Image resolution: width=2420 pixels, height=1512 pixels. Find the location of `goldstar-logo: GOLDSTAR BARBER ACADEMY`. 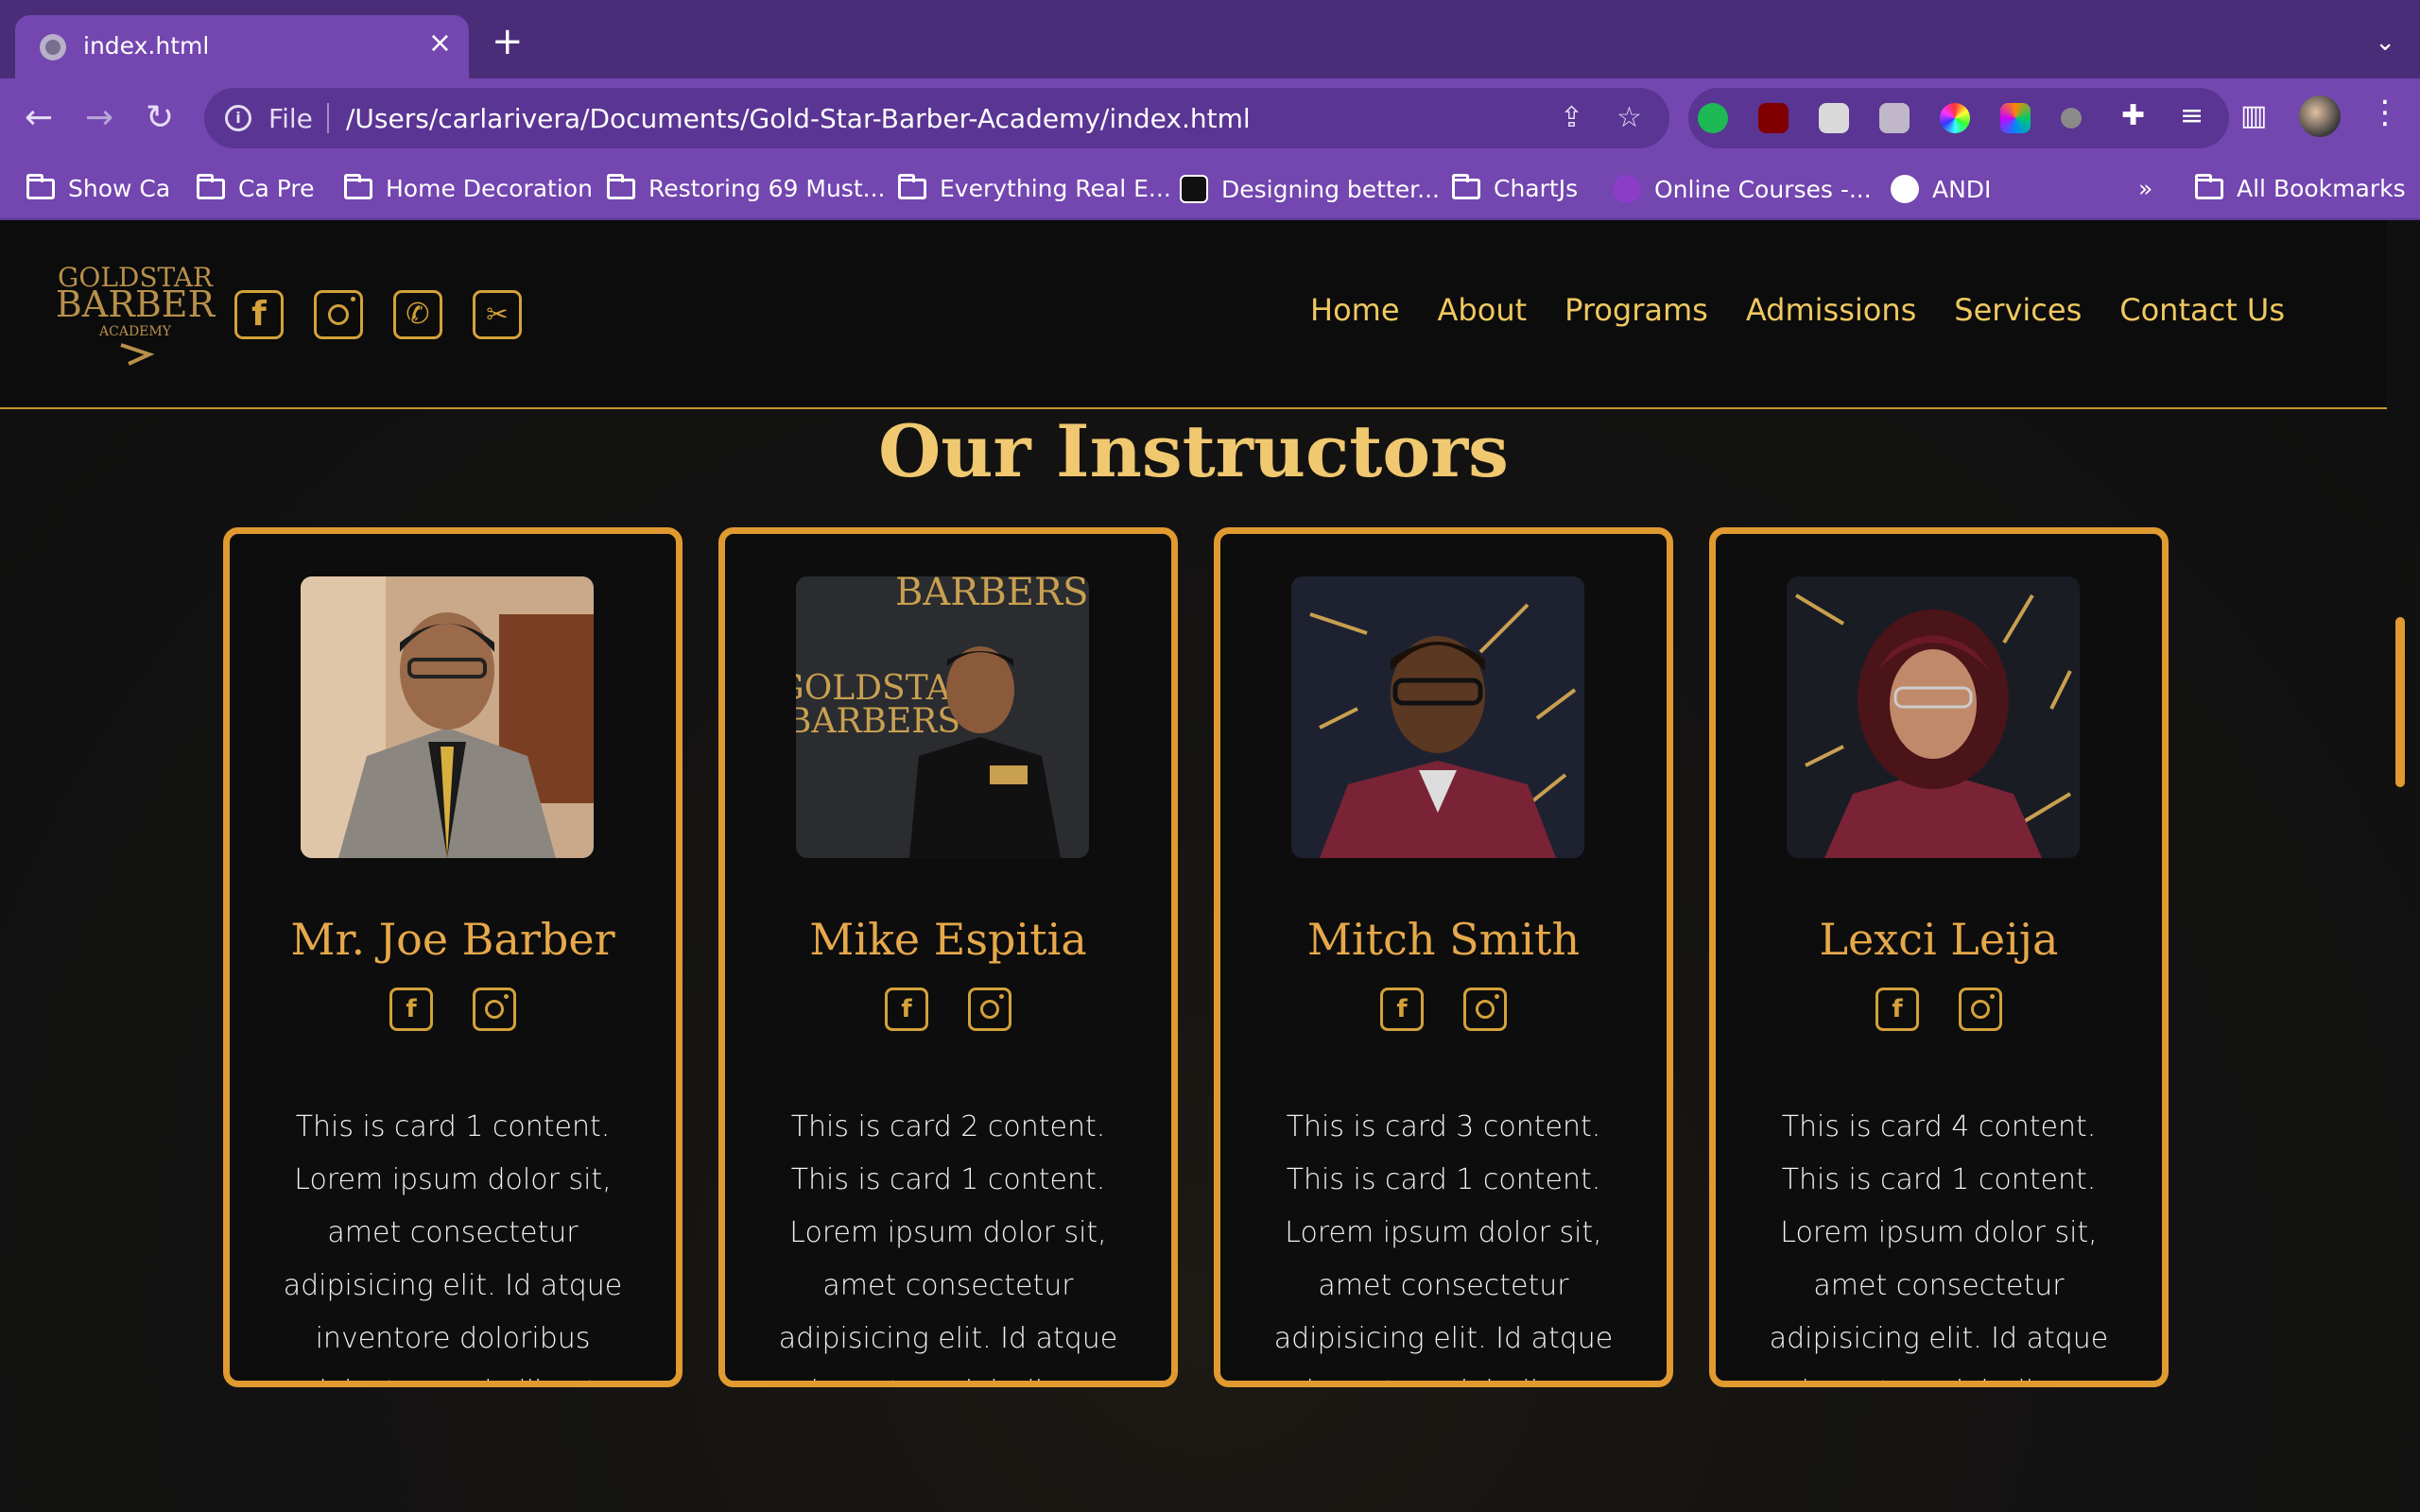

goldstar-logo: GOLDSTAR BARBER ACADEMY is located at coordinates (135, 314).